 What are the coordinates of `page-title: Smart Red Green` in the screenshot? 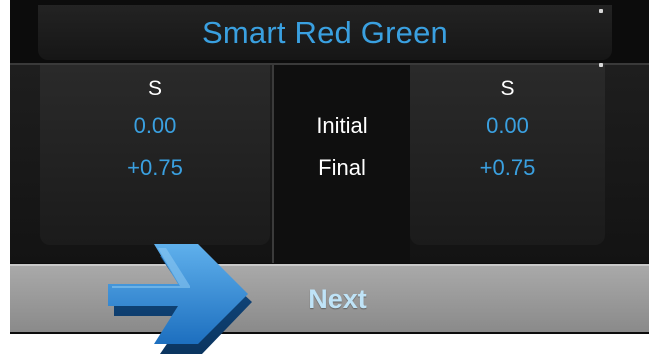 It's located at (325, 32).